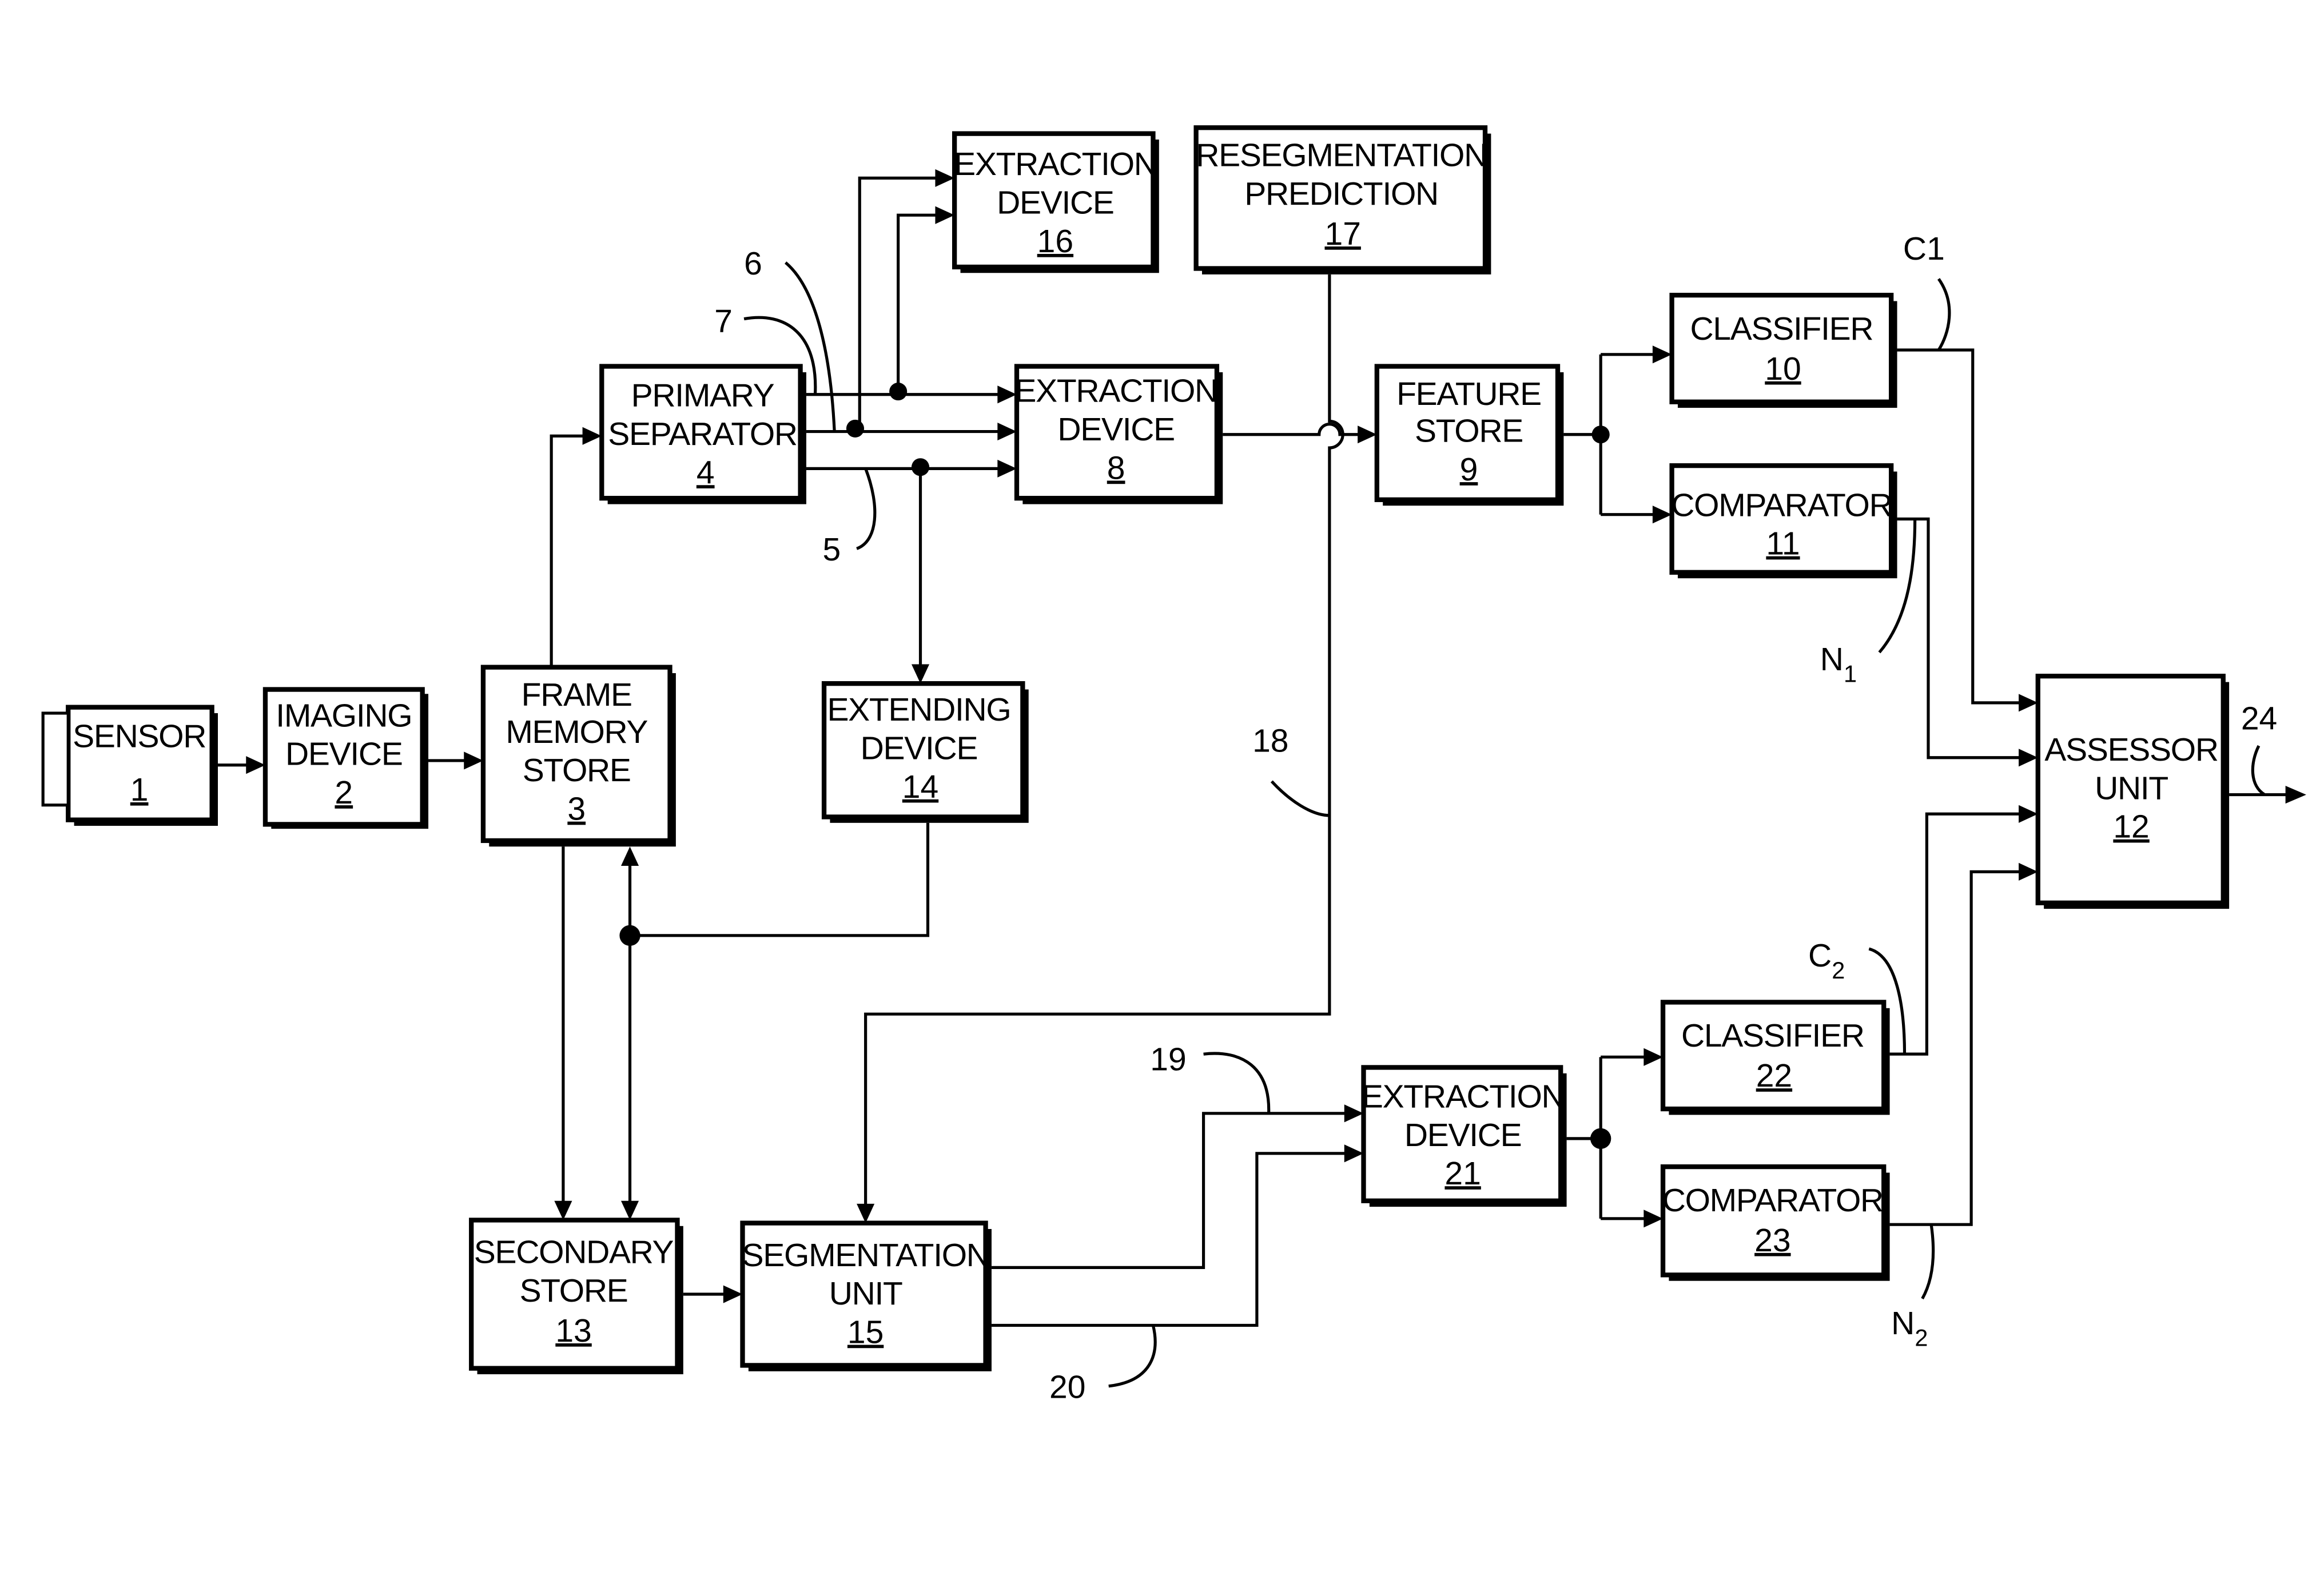 Image resolution: width=2324 pixels, height=1579 pixels. What do you see at coordinates (344, 716) in the screenshot?
I see `box-label: IMAGING` at bounding box center [344, 716].